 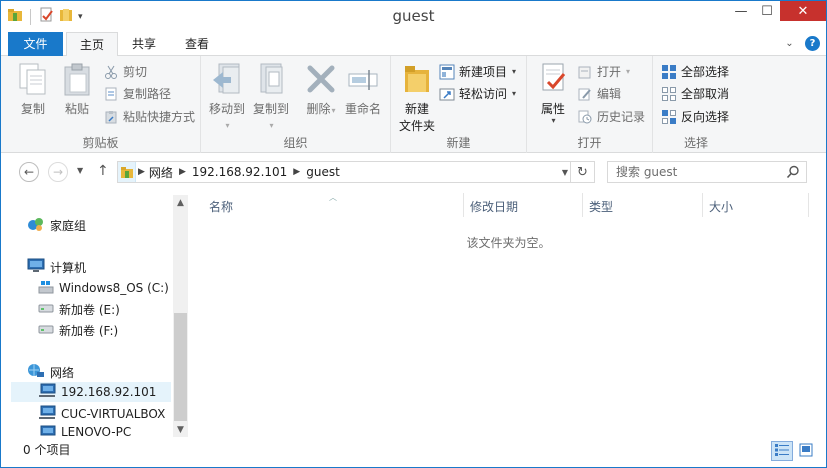 I want to click on scroll-up-arrow-icon: ▲, so click(x=180, y=202).